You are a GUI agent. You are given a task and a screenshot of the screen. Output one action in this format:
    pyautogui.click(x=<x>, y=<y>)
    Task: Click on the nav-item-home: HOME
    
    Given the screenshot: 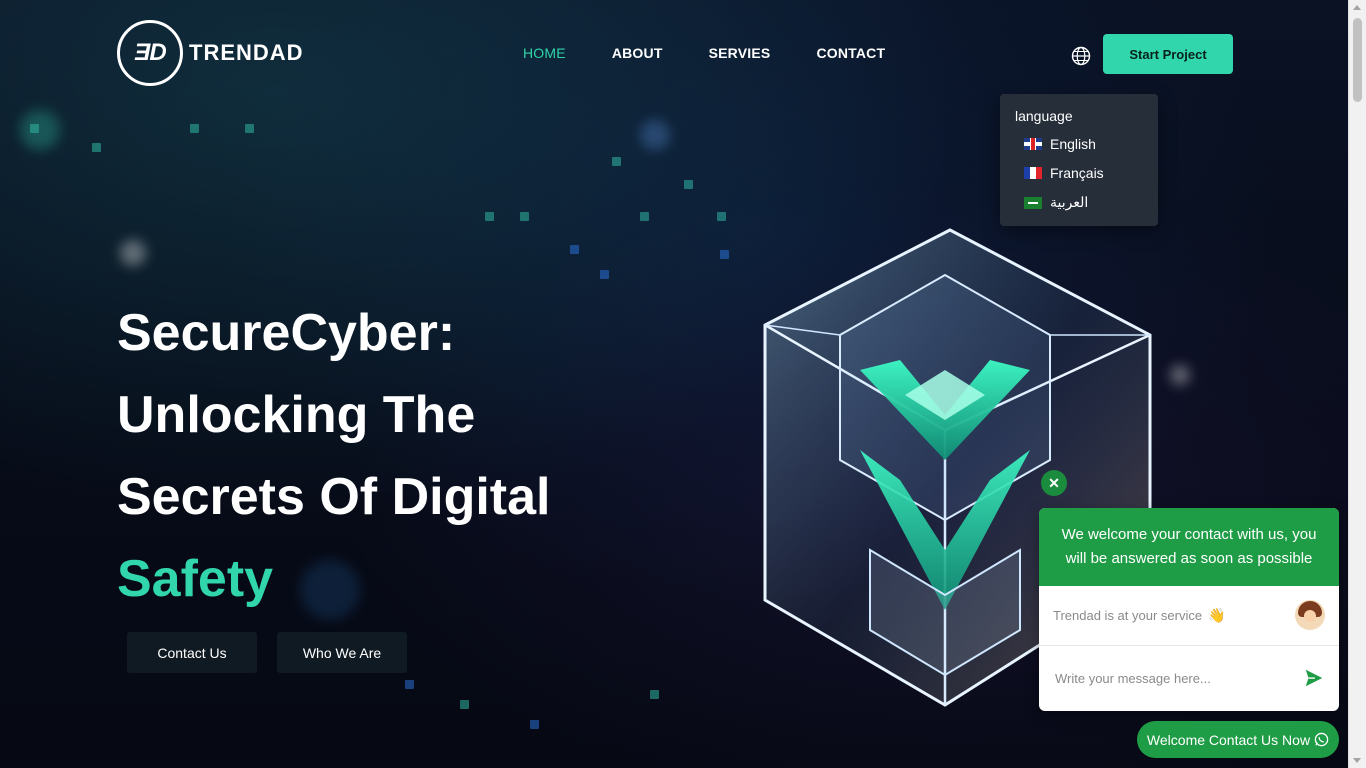 What is the action you would take?
    pyautogui.click(x=544, y=53)
    